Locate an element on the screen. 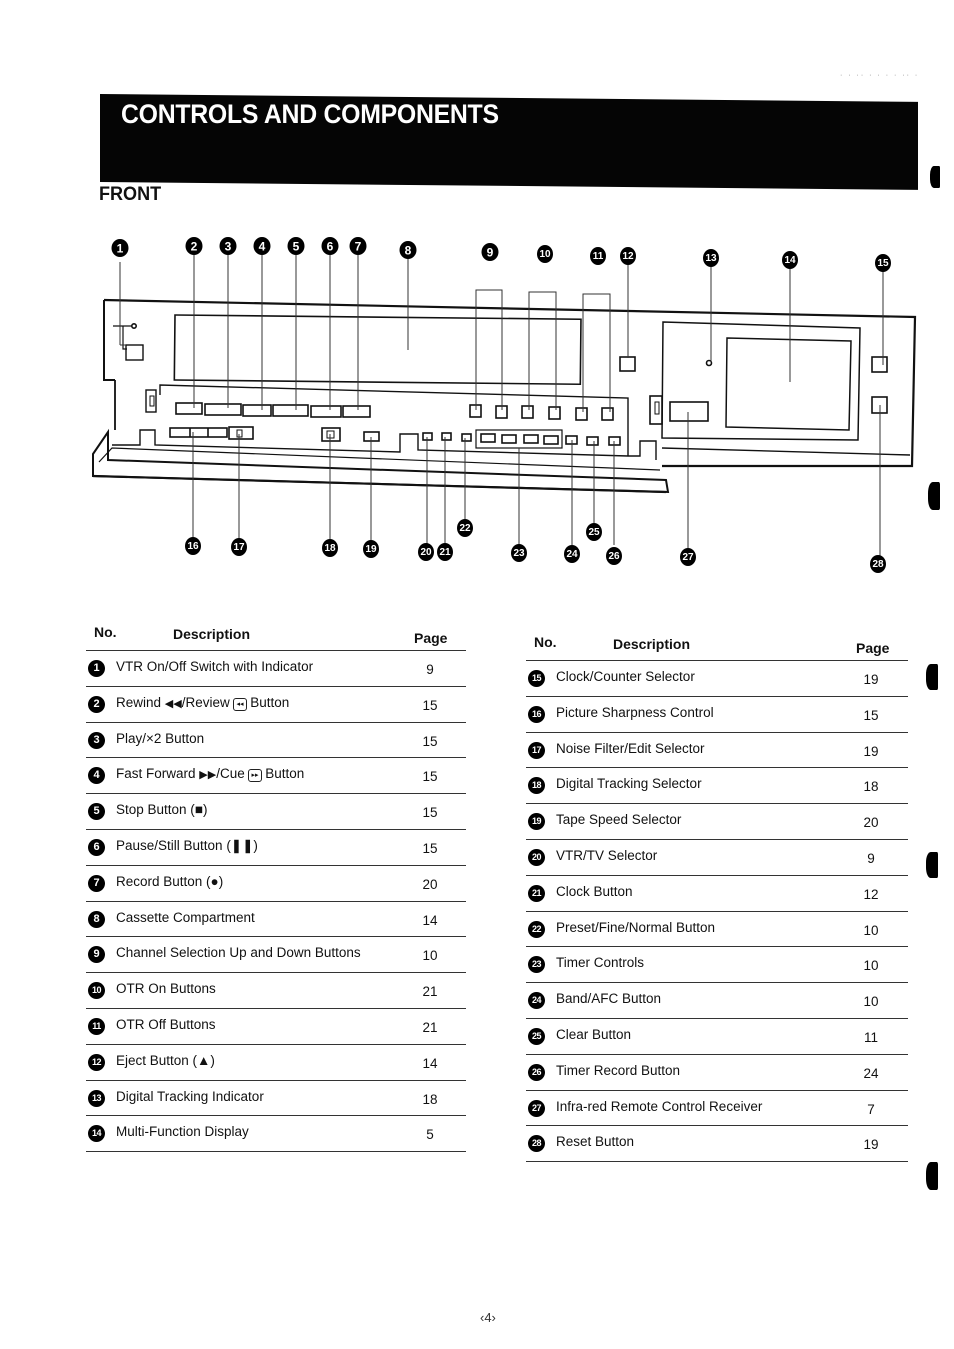  callout-label: 27 is located at coordinates (688, 557).